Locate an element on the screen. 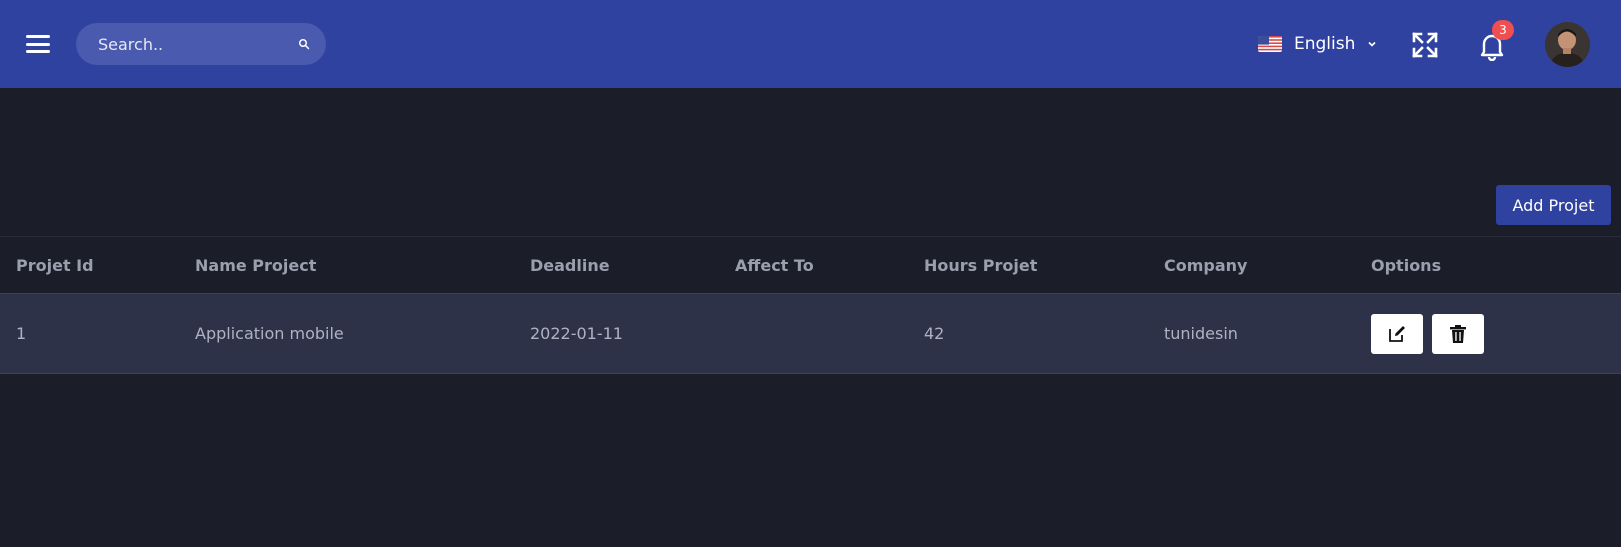  language-selector: English is located at coordinates (1317, 44).